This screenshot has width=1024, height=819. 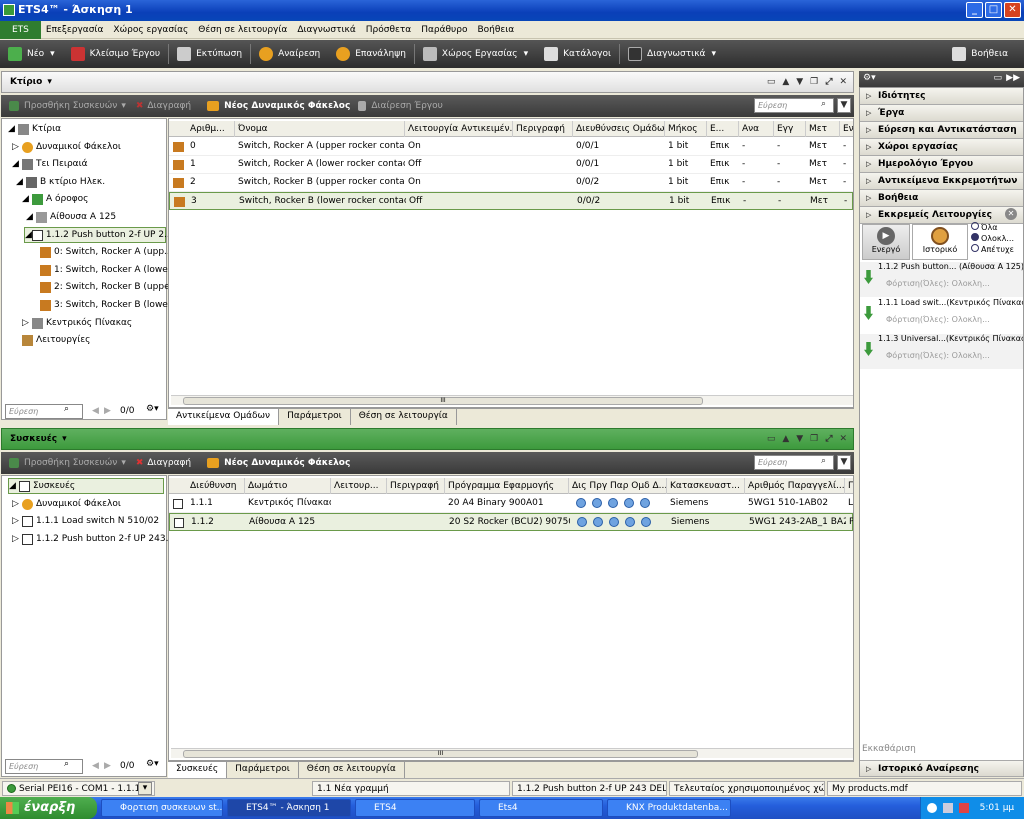 What do you see at coordinates (31, 54) in the screenshot?
I see `new-button: Νέο ▾` at bounding box center [31, 54].